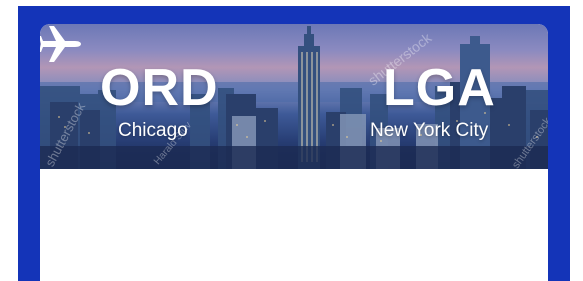  What do you see at coordinates (439, 88) in the screenshot?
I see `destination-airport-code: LGA` at bounding box center [439, 88].